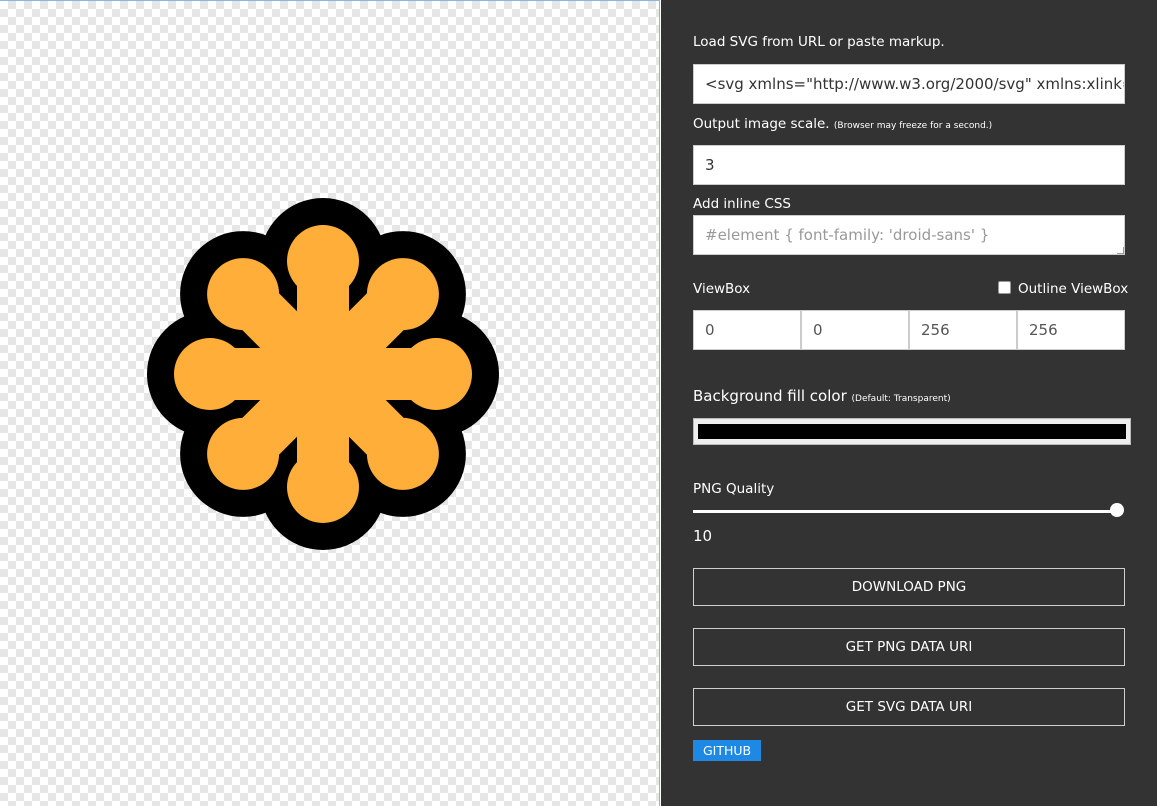 This screenshot has width=1157, height=806. I want to click on color-swatch, so click(912, 431).